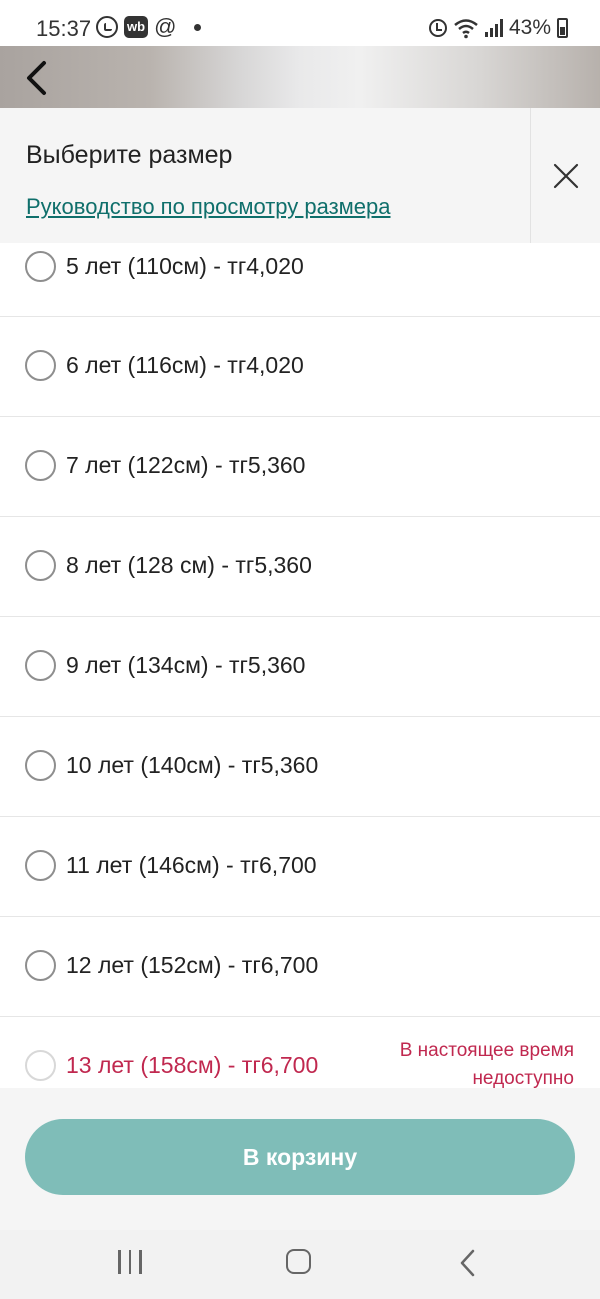 The height and width of the screenshot is (1299, 600). I want to click on size-option-label: 5 лет (110см) - тг4,020, so click(185, 266).